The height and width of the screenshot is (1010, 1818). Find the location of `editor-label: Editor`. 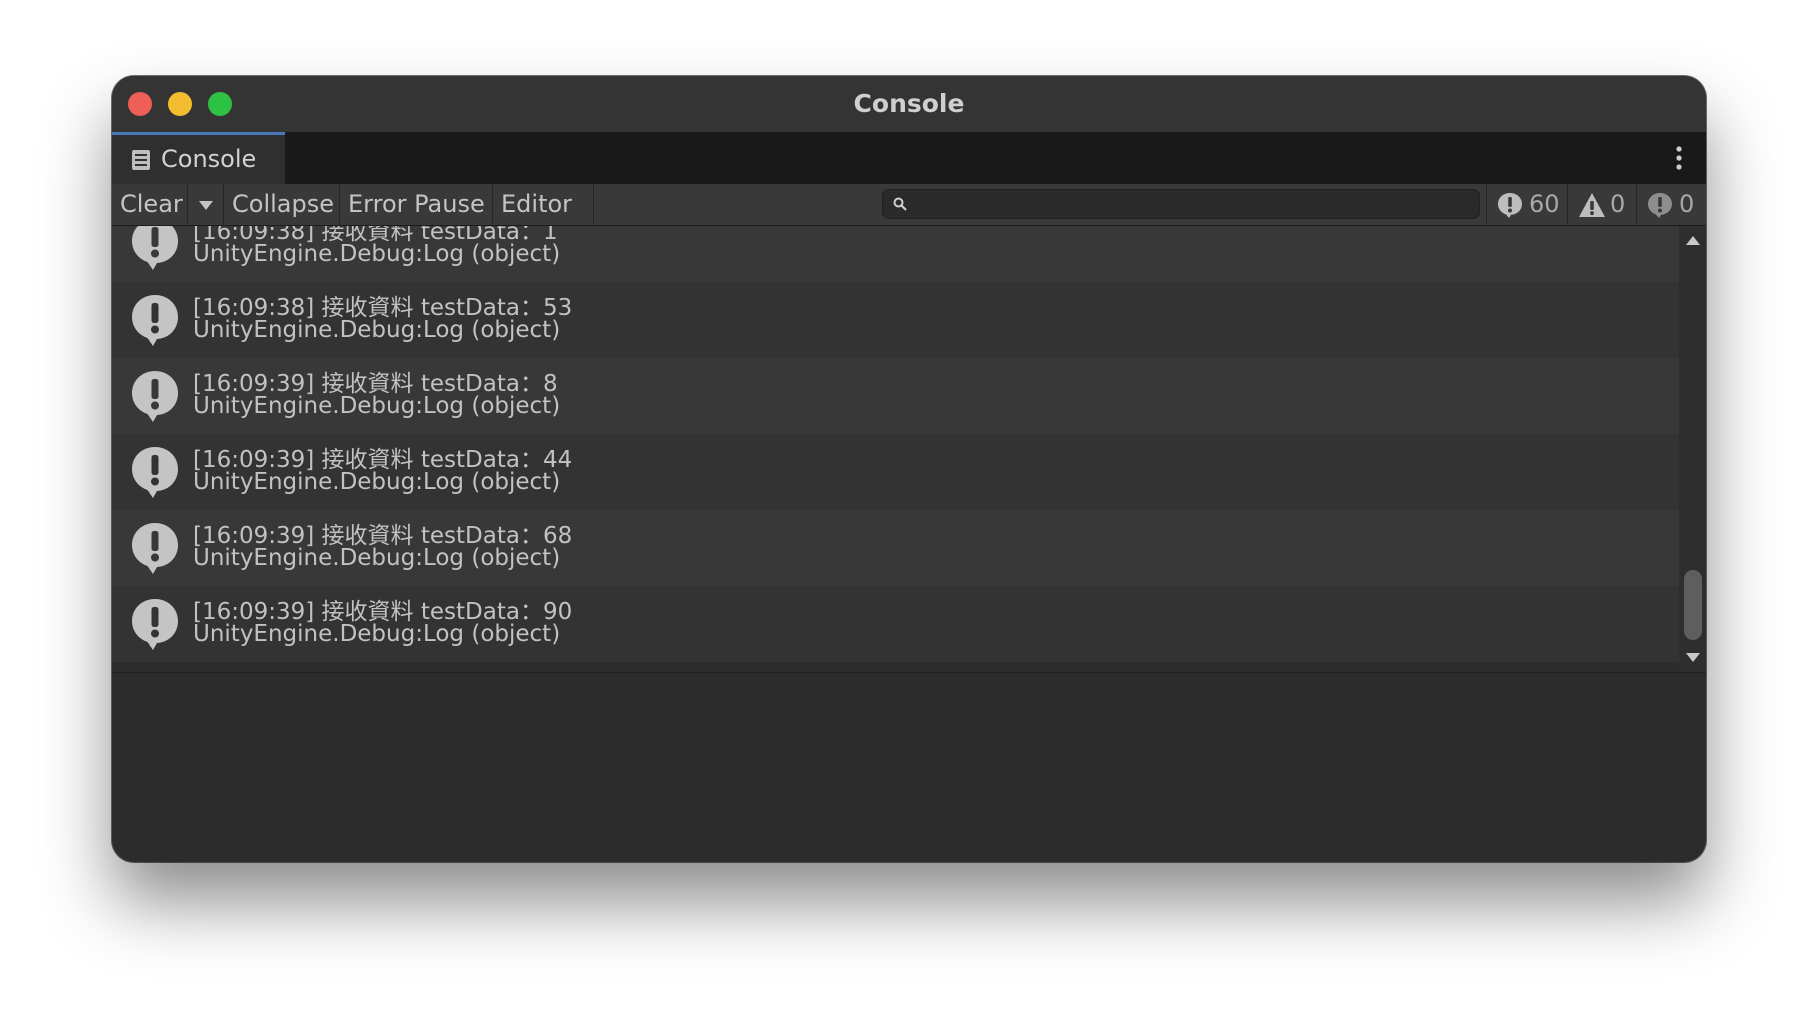

editor-label: Editor is located at coordinates (537, 204).